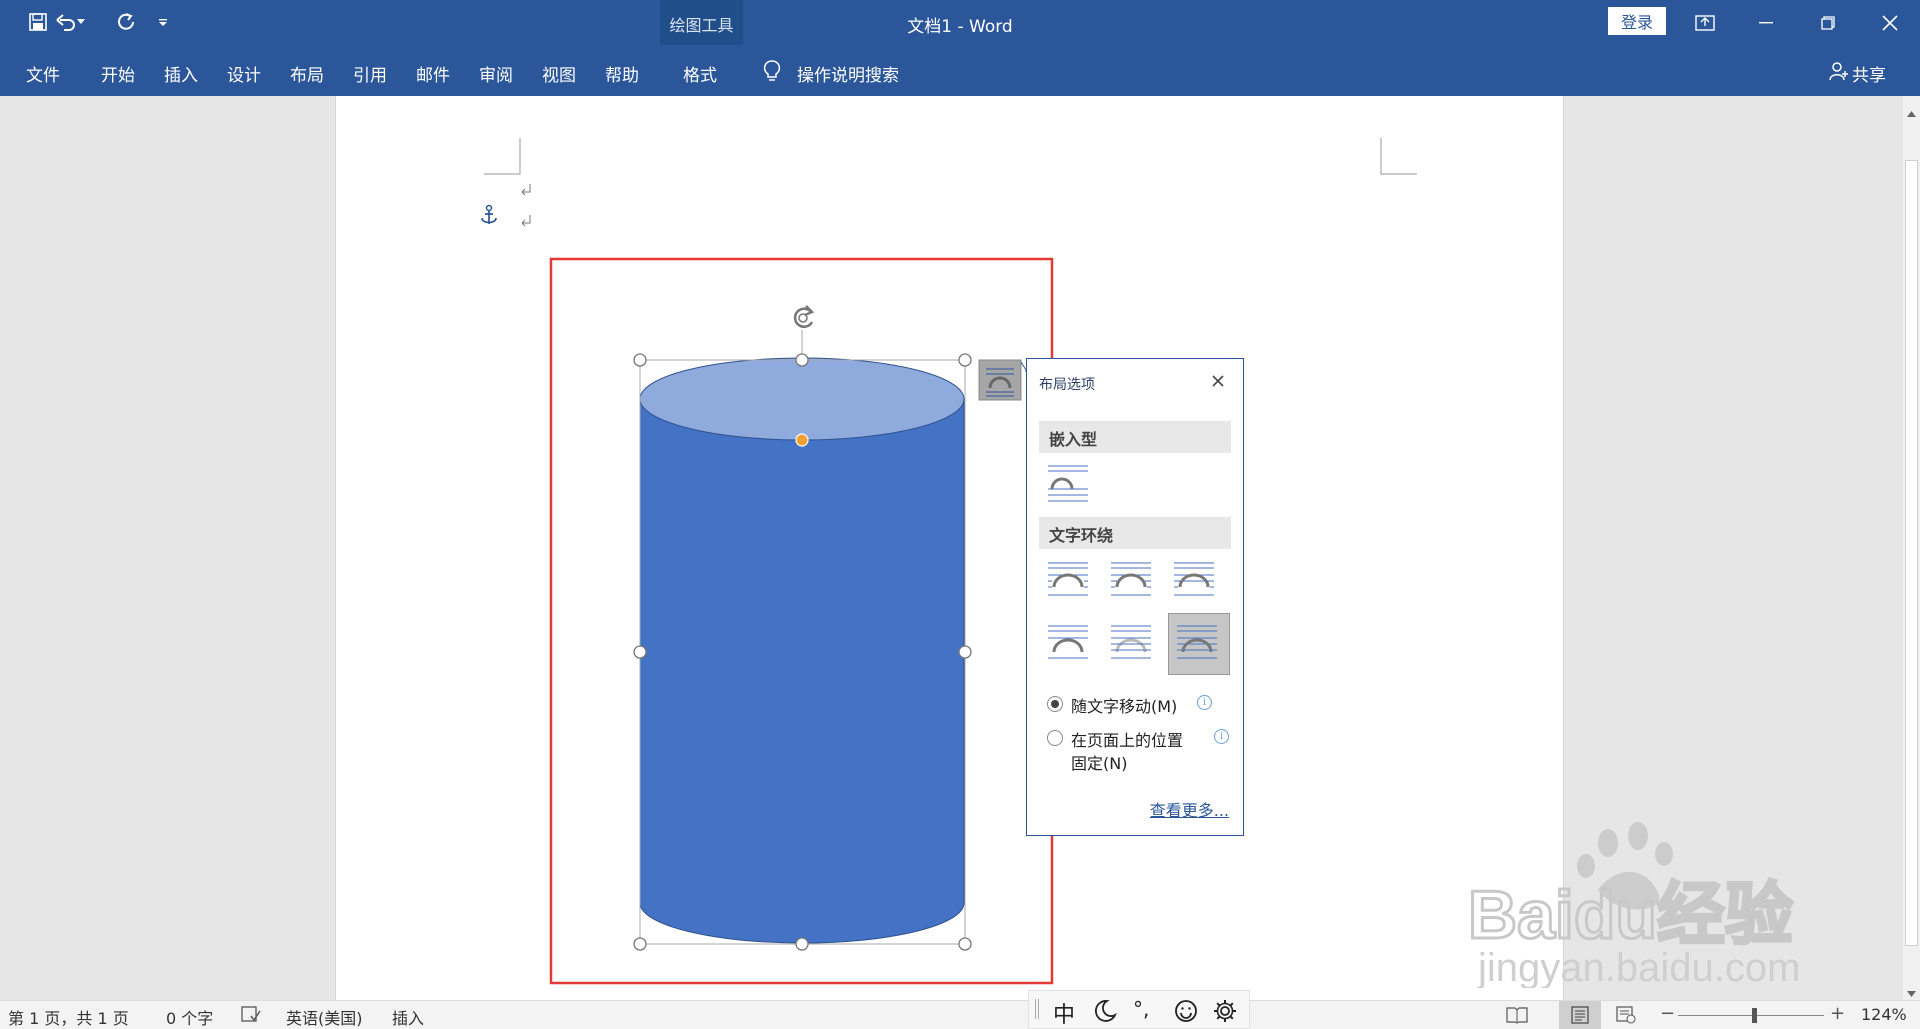  What do you see at coordinates (251, 1017) in the screenshot?
I see `proofing-icon` at bounding box center [251, 1017].